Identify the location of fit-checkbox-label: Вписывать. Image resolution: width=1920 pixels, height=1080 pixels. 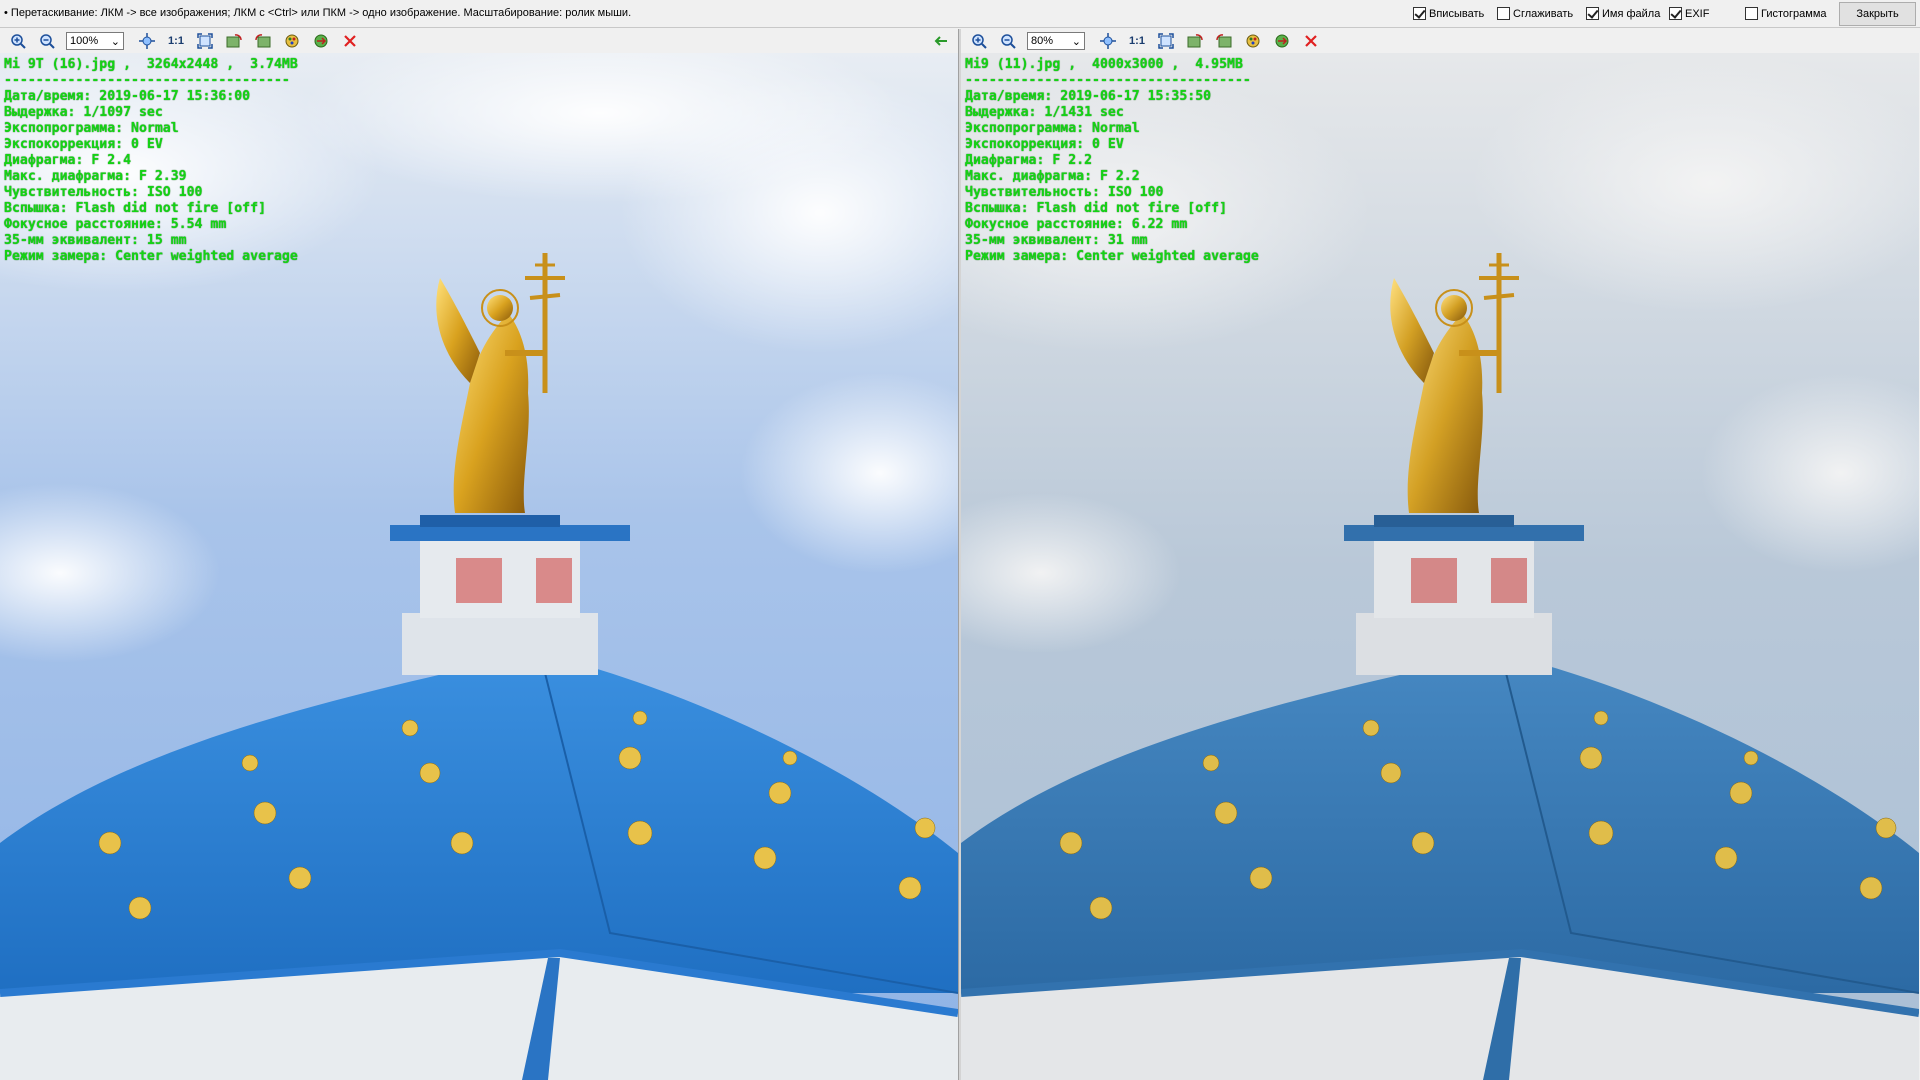
(1457, 13).